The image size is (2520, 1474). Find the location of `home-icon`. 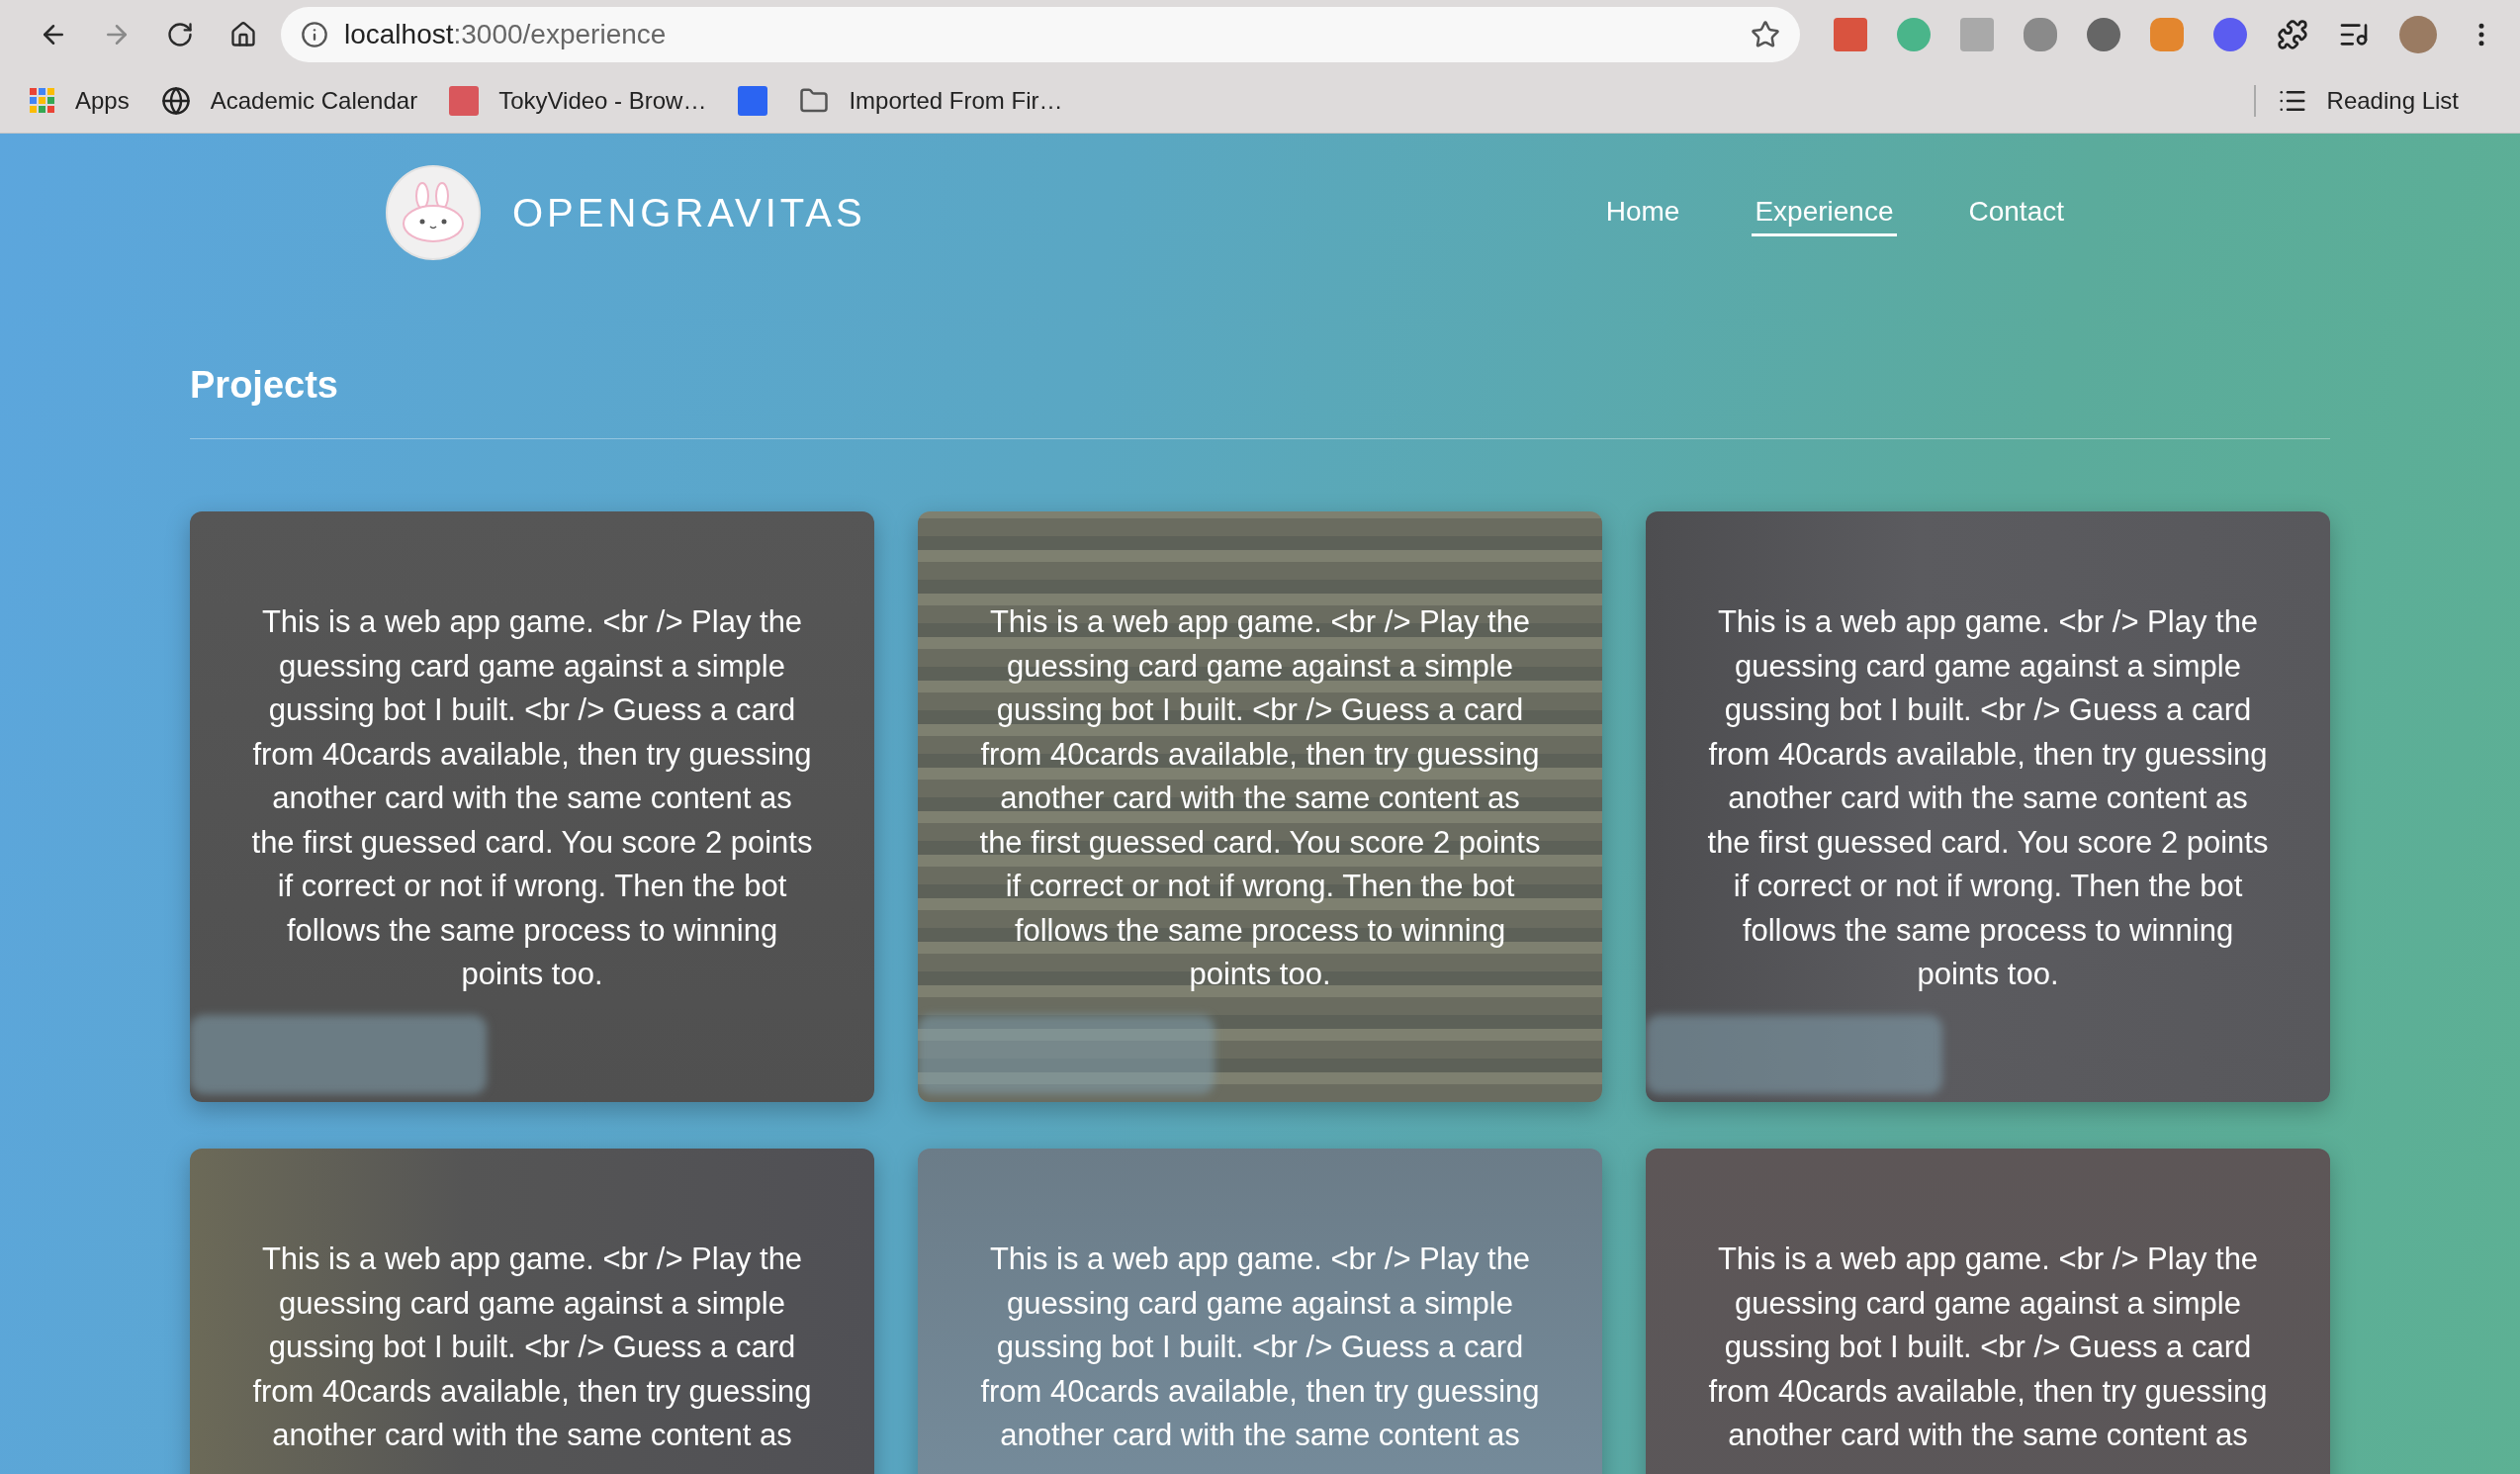

home-icon is located at coordinates (243, 34).